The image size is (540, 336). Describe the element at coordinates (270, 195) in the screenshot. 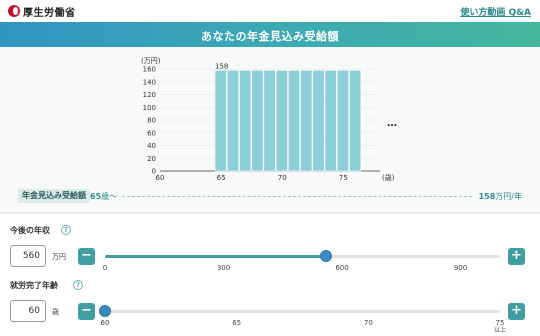

I see `result-summary: 年金見込み受給額 65歳〜 158万円/年` at that location.